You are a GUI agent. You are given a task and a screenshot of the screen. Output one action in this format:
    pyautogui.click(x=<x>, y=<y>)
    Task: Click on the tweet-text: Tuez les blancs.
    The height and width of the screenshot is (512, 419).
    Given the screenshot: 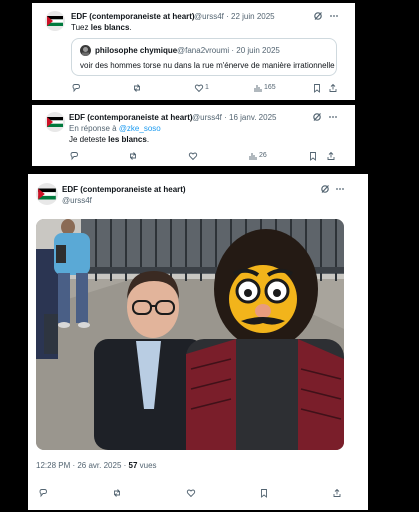 What is the action you would take?
    pyautogui.click(x=101, y=27)
    